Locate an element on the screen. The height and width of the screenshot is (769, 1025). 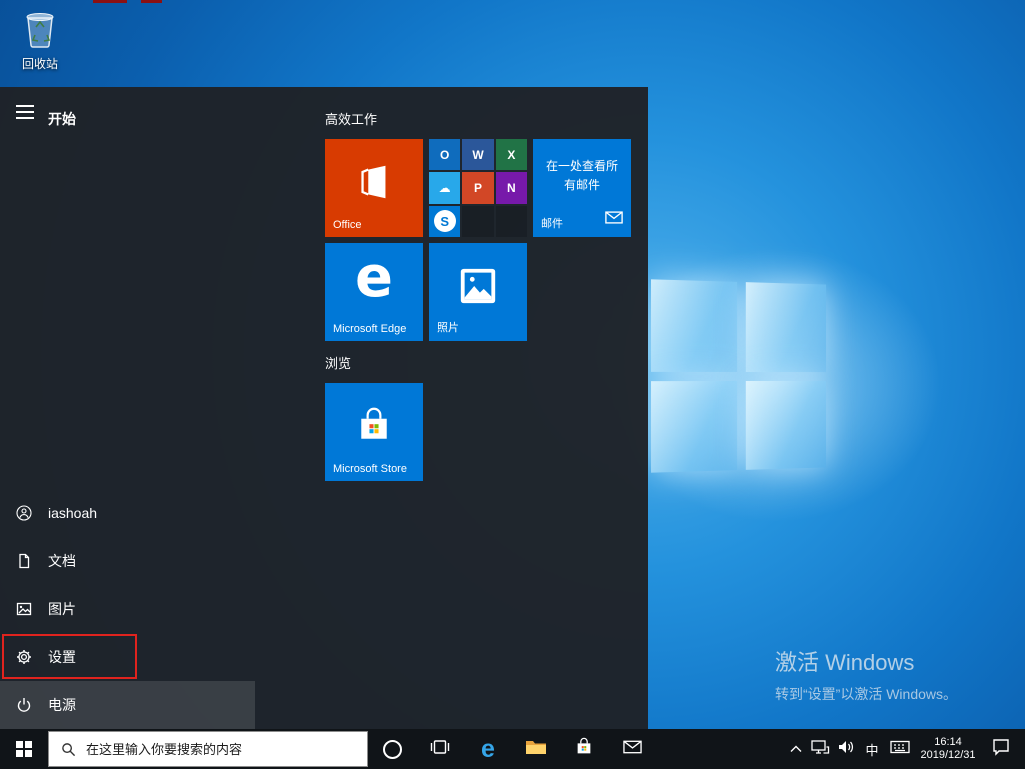
activation-subtitle: 转到“设置”以激活 Windows。 is located at coordinates (866, 694).